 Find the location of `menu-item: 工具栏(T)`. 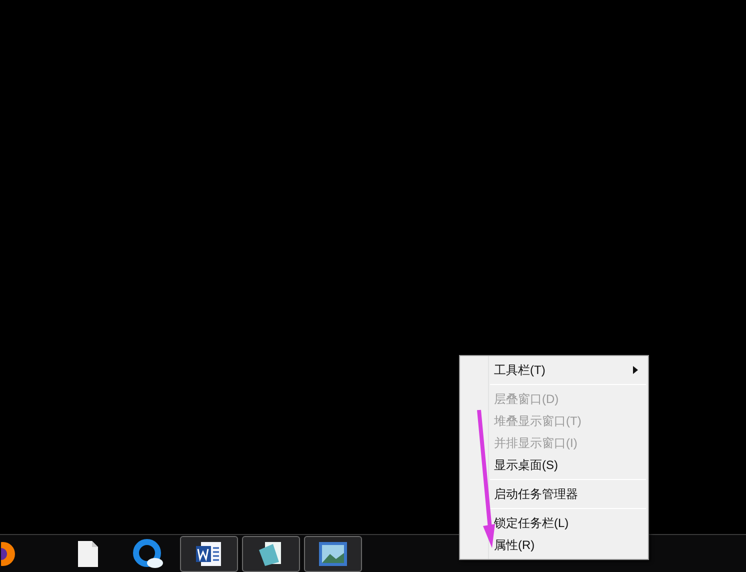

menu-item: 工具栏(T) is located at coordinates (554, 370).